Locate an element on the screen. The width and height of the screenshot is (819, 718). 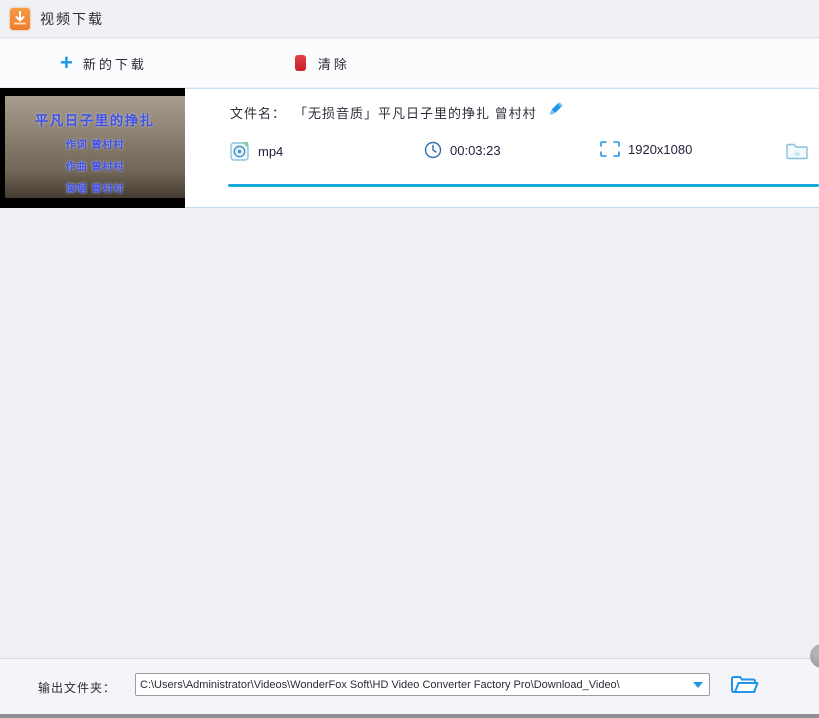
thumbnail-credit-line: 作曲 曾村村 is located at coordinates (95, 167).